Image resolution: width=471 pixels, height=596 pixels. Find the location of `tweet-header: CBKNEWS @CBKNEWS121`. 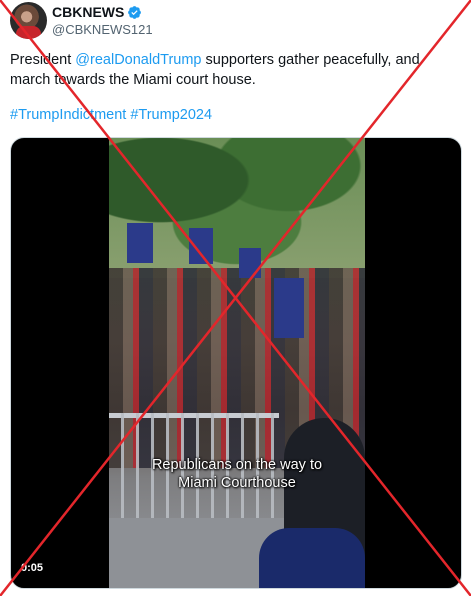

tweet-header: CBKNEWS @CBKNEWS121 is located at coordinates (235, 22).